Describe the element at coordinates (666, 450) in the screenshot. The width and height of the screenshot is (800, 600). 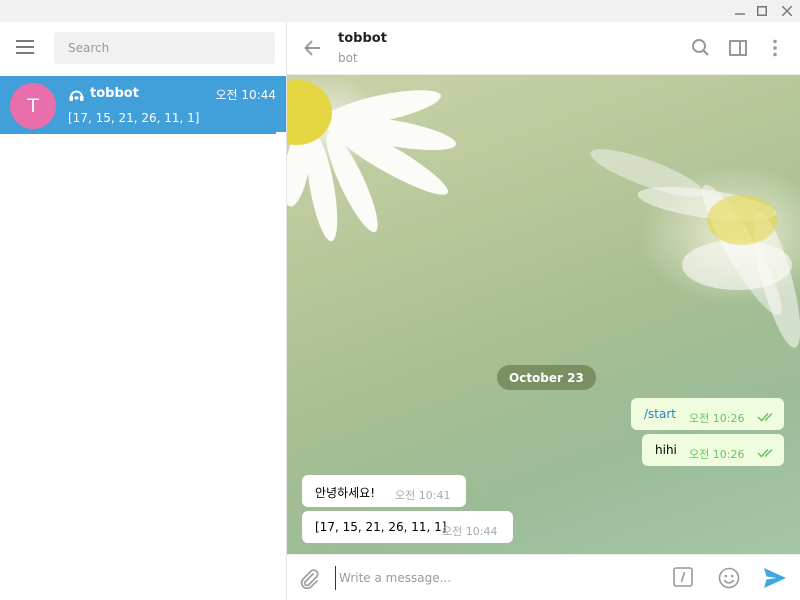
I see `message-text: hihi` at that location.